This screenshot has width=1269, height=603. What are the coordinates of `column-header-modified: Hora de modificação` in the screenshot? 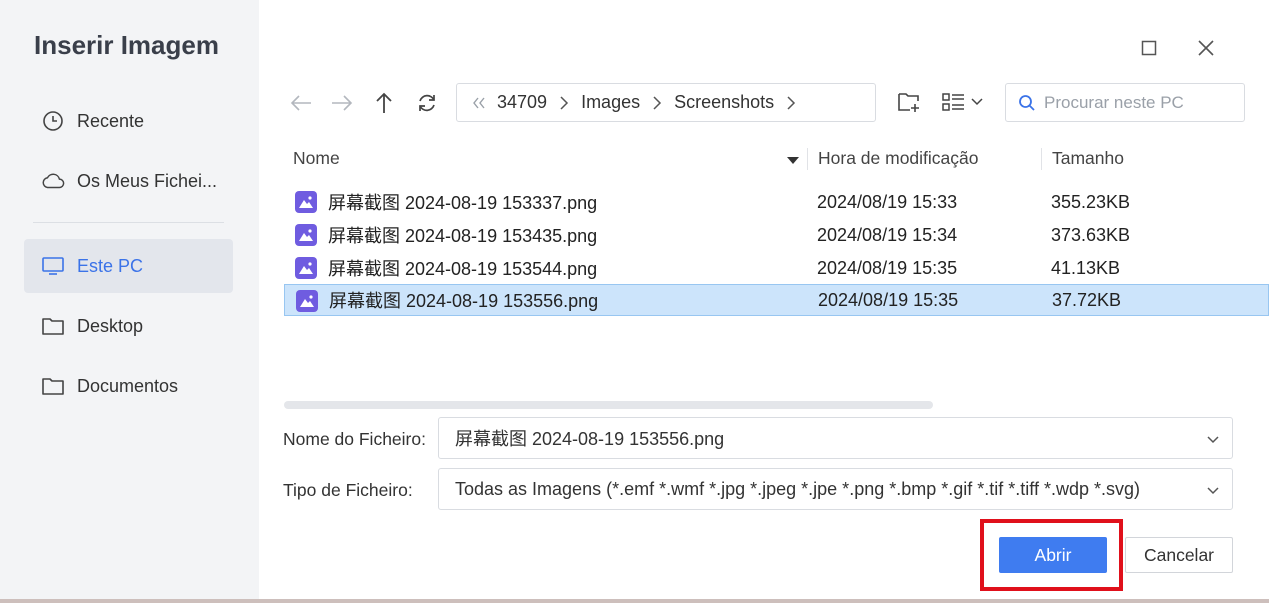 It's located at (898, 158).